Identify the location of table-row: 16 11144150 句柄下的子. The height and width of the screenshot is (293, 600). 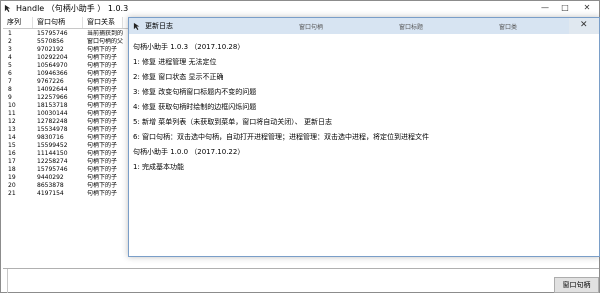
(66, 154).